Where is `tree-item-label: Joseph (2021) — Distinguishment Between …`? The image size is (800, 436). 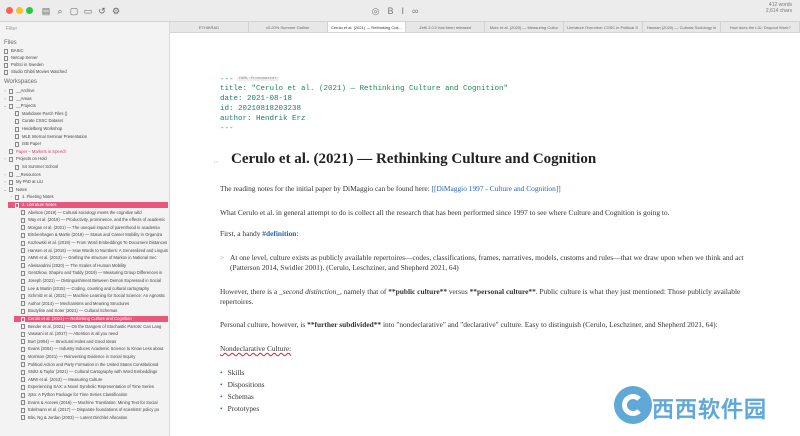
tree-item-label: Joseph (2021) — Distinguishment Between … is located at coordinates (95, 280).